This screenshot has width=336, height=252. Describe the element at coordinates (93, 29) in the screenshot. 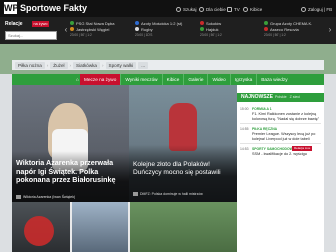

I see `match-away: Jastrzębski Węgiel` at that location.